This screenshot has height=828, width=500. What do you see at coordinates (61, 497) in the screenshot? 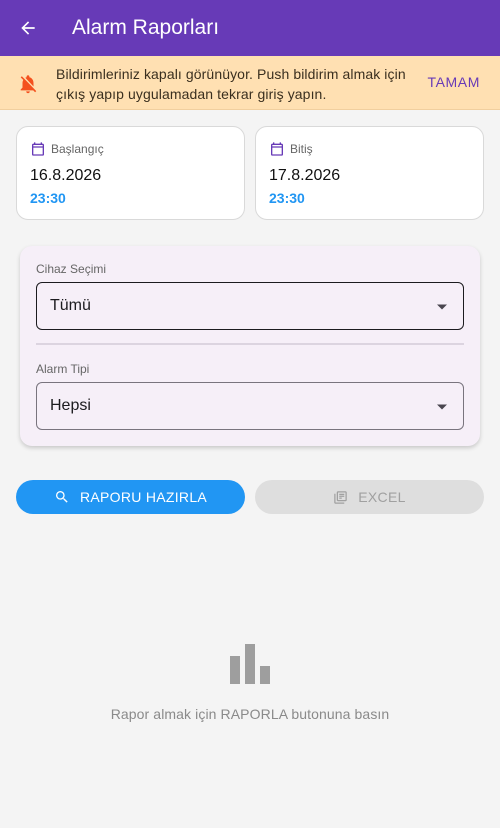
I see `search-icon` at bounding box center [61, 497].